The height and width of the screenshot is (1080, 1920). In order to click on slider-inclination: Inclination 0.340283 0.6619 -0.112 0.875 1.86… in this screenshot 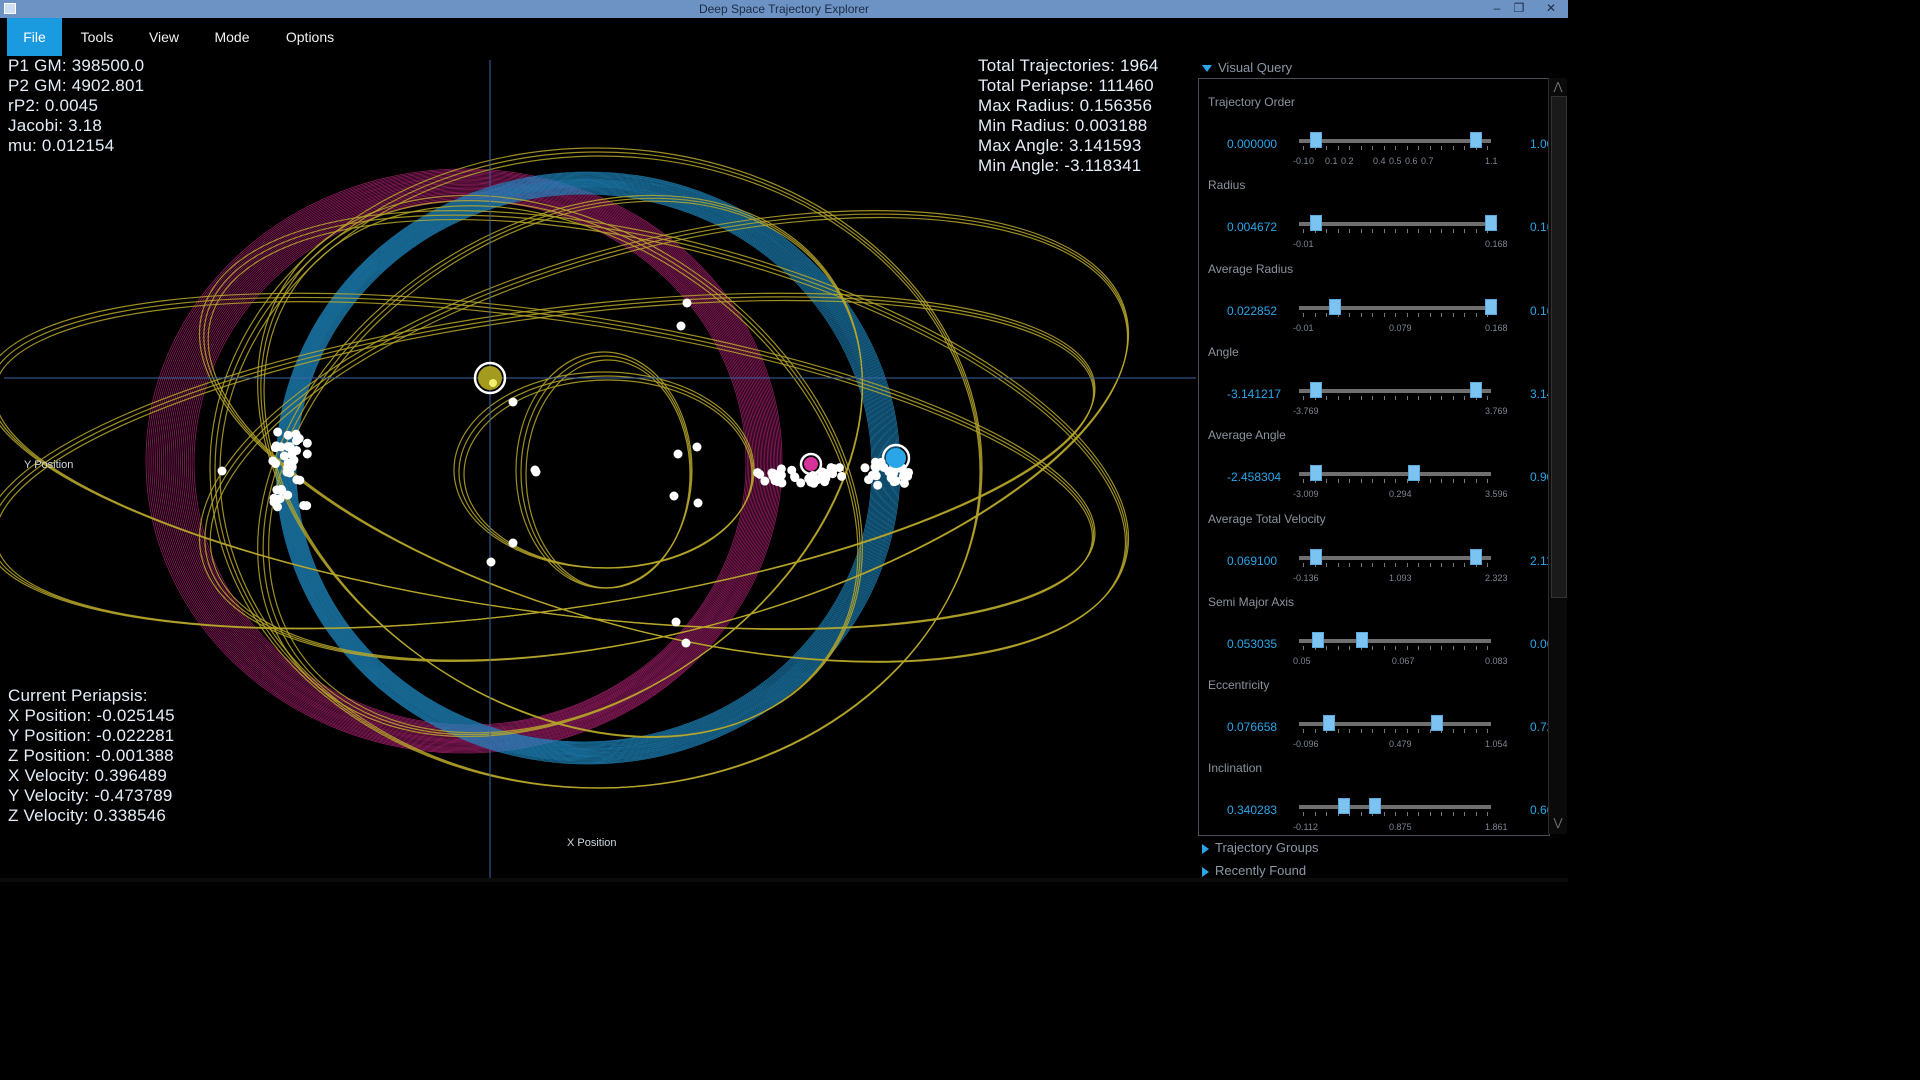, I will do `click(1374, 798)`.